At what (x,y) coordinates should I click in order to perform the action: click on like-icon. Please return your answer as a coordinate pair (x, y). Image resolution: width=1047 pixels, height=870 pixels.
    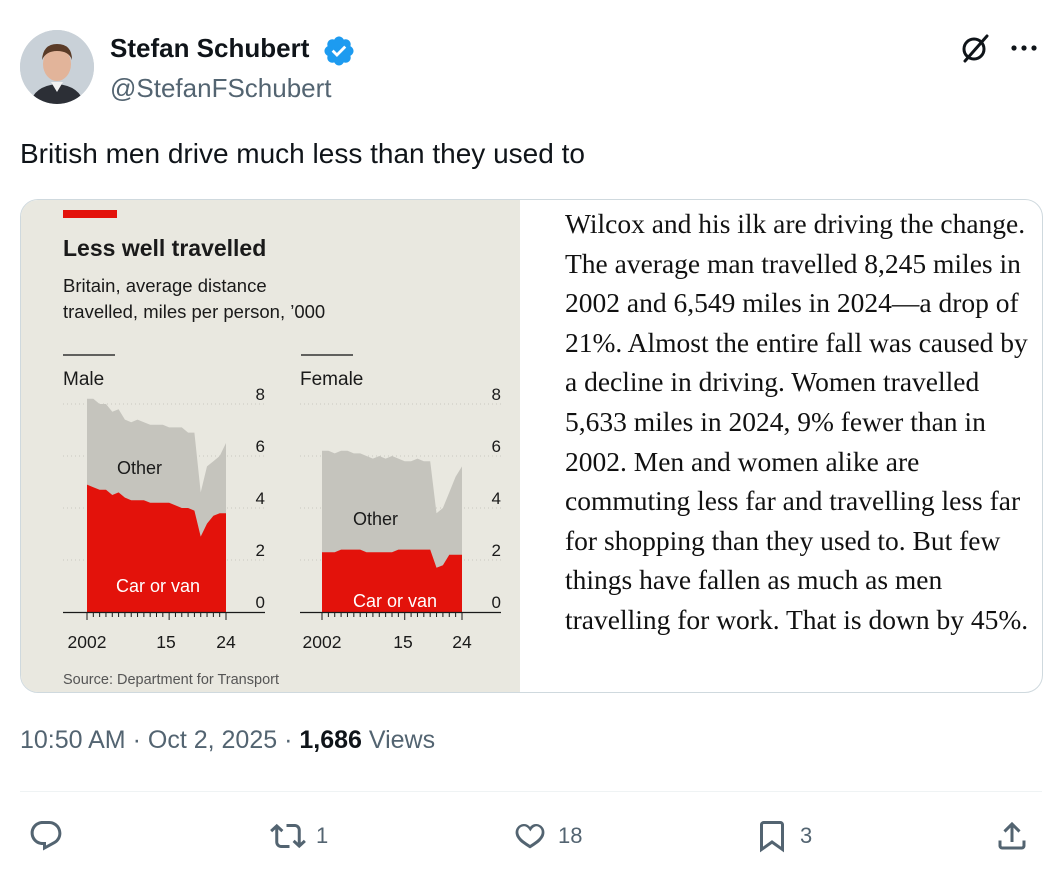
    Looking at the image, I should click on (530, 836).